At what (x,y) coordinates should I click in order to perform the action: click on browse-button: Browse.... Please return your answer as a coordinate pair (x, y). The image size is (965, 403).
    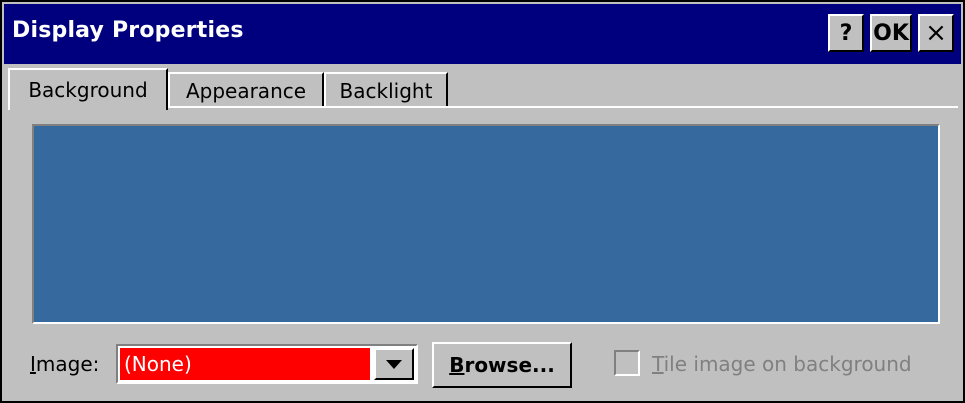
    Looking at the image, I should click on (502, 365).